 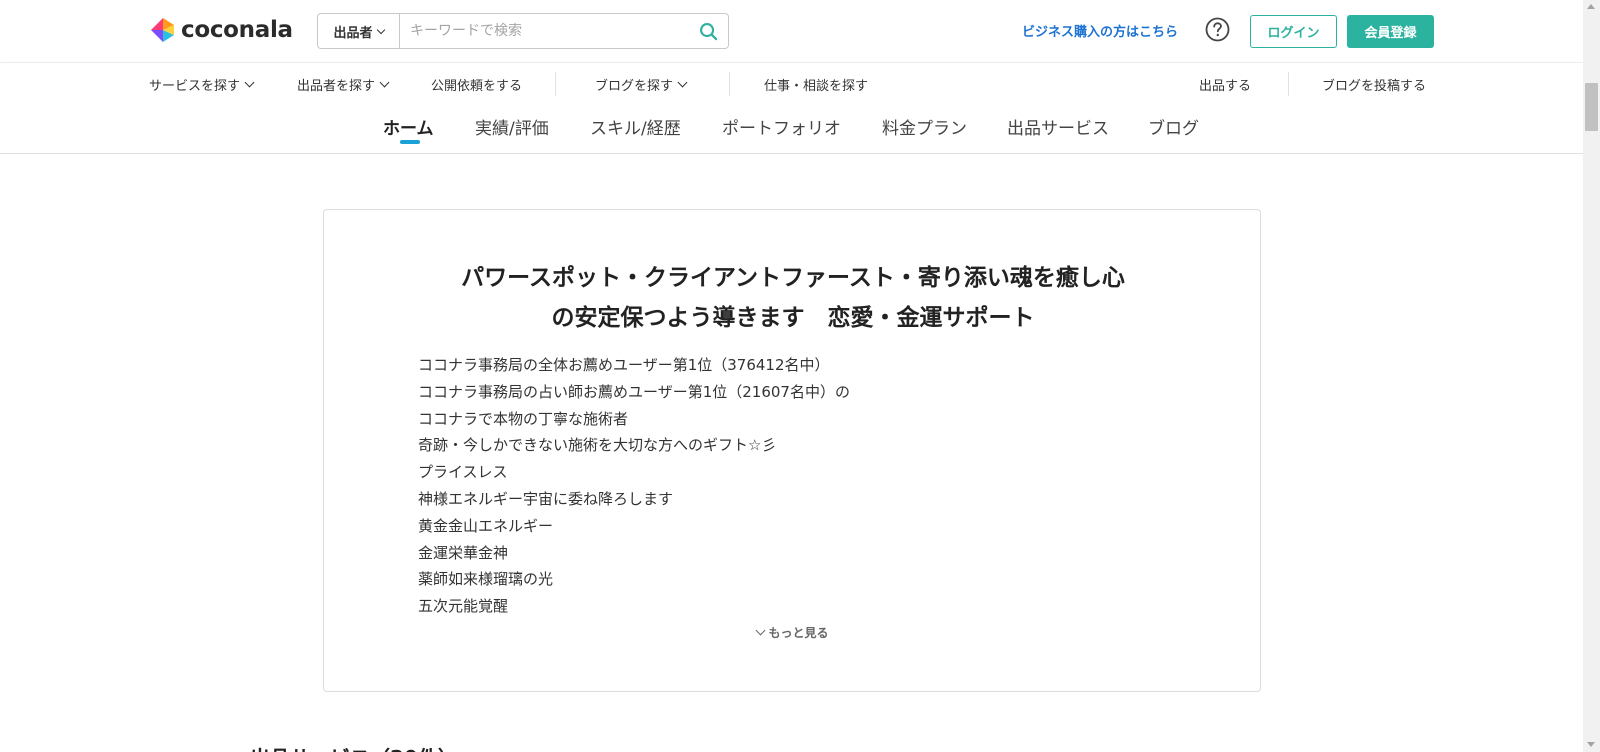 I want to click on description-line: ココナラで本物の丁寧な施術者, so click(x=523, y=418).